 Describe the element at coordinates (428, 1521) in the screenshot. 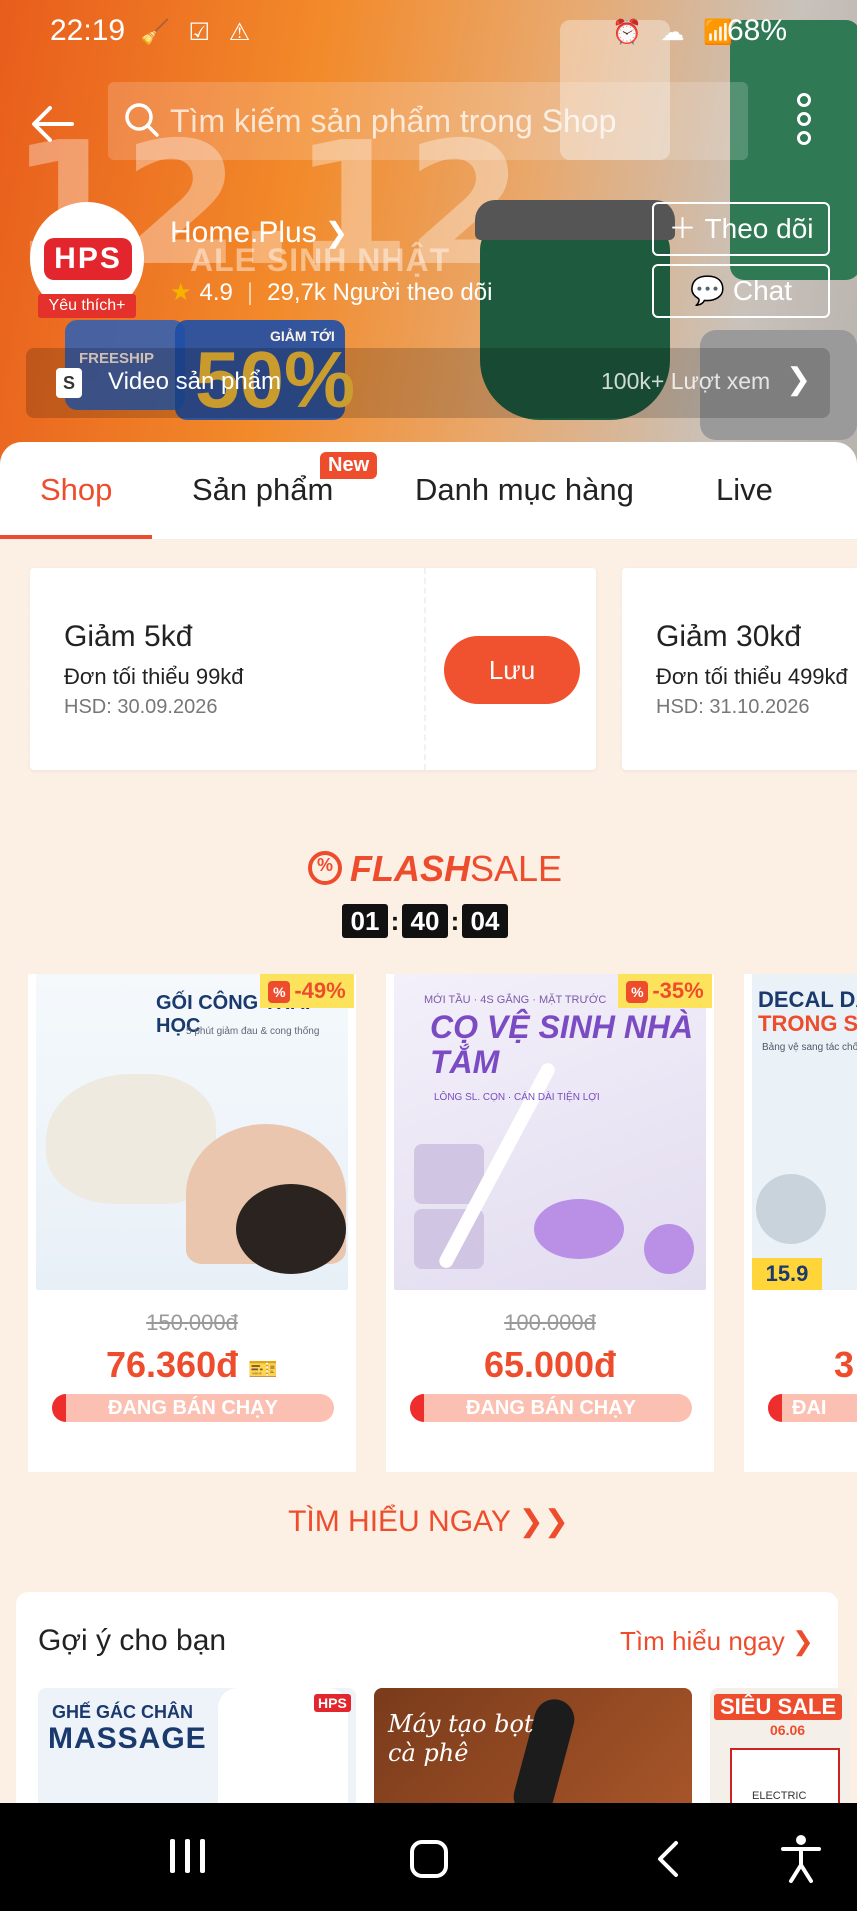

I see `learn-more-link: TÌM HIỂU NGAY ❯❯` at that location.